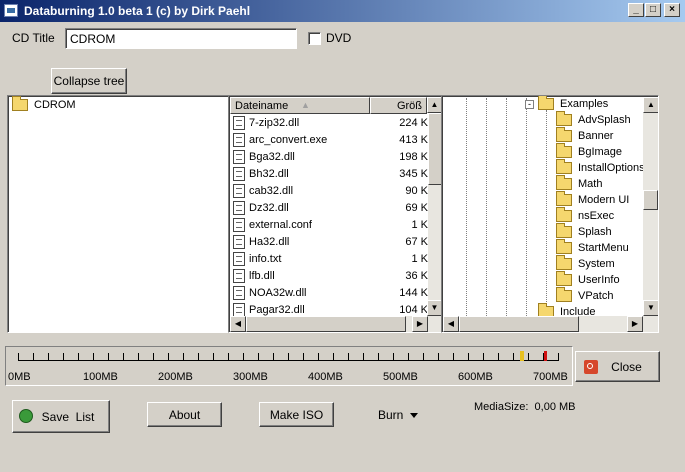 This screenshot has width=685, height=472. I want to click on folder-tree-item: Banner, so click(584, 135).